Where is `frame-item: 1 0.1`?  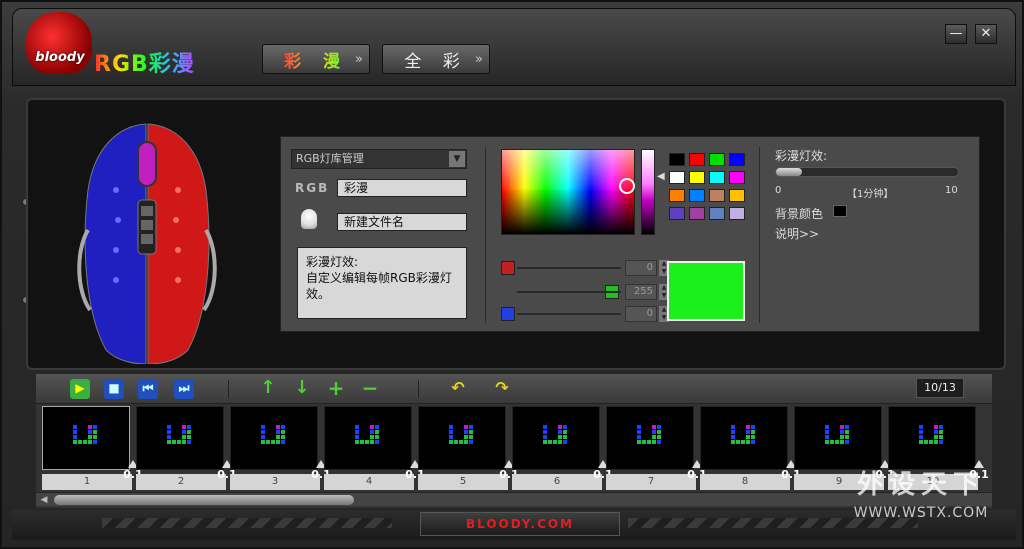 frame-item: 1 0.1 is located at coordinates (91, 448).